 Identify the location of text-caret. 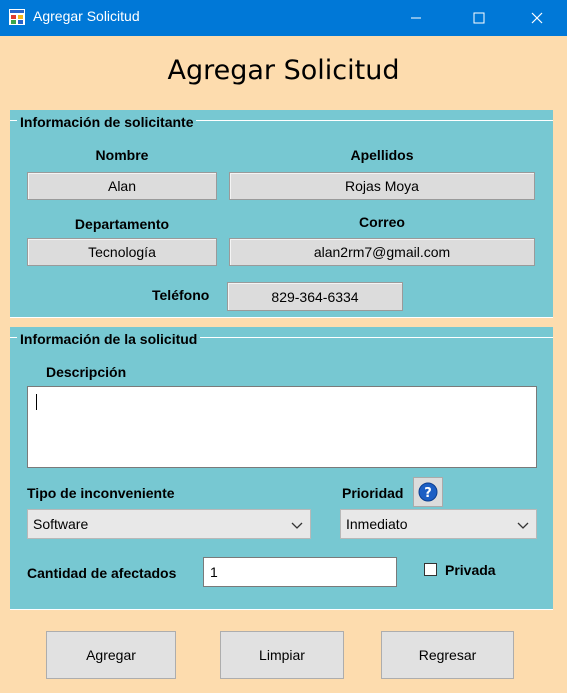
(36, 402).